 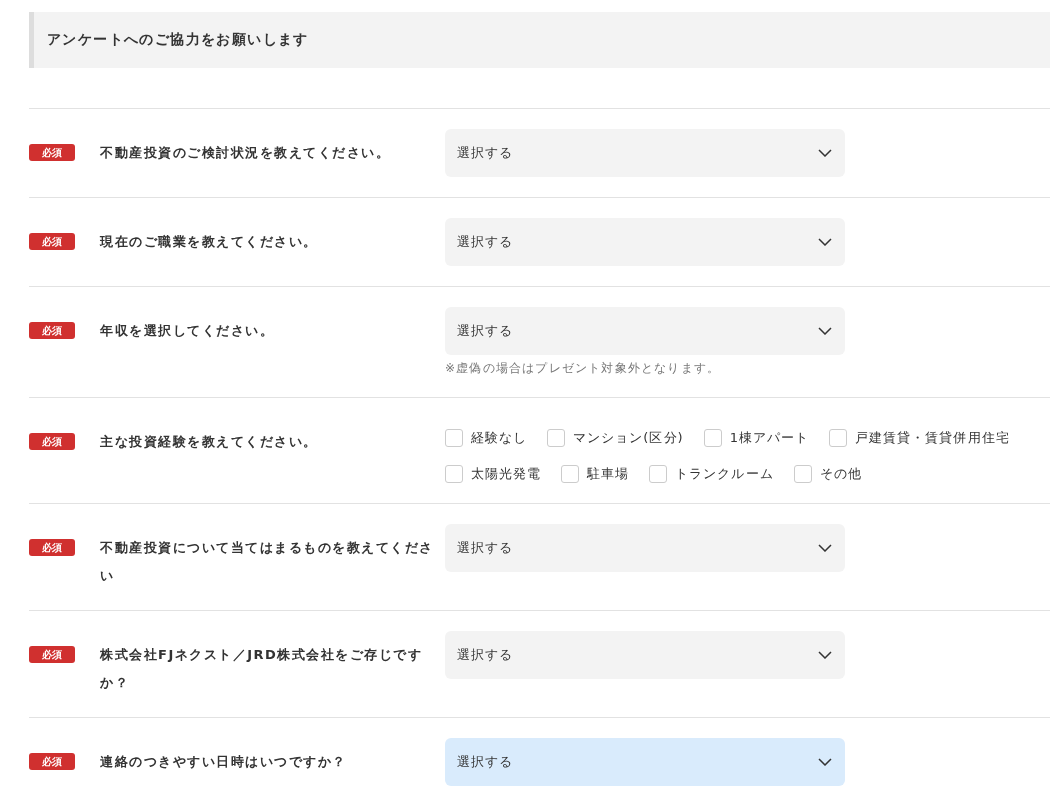 What do you see at coordinates (608, 474) in the screenshot?
I see `checkbox-label: 駐車場` at bounding box center [608, 474].